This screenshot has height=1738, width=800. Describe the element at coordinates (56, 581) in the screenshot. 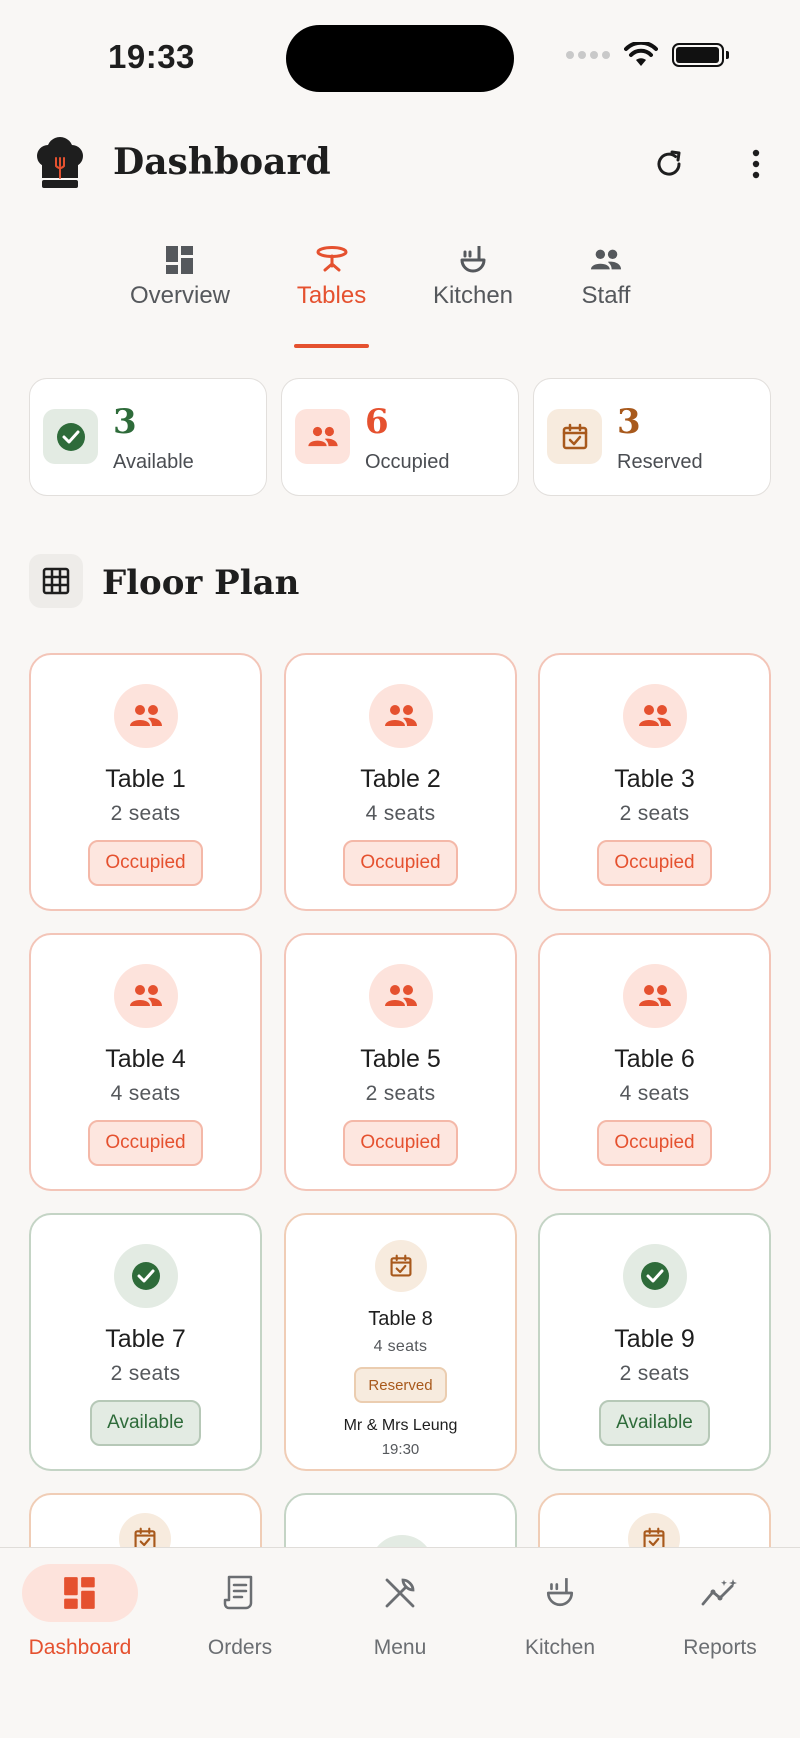

I see `grid-icon` at that location.